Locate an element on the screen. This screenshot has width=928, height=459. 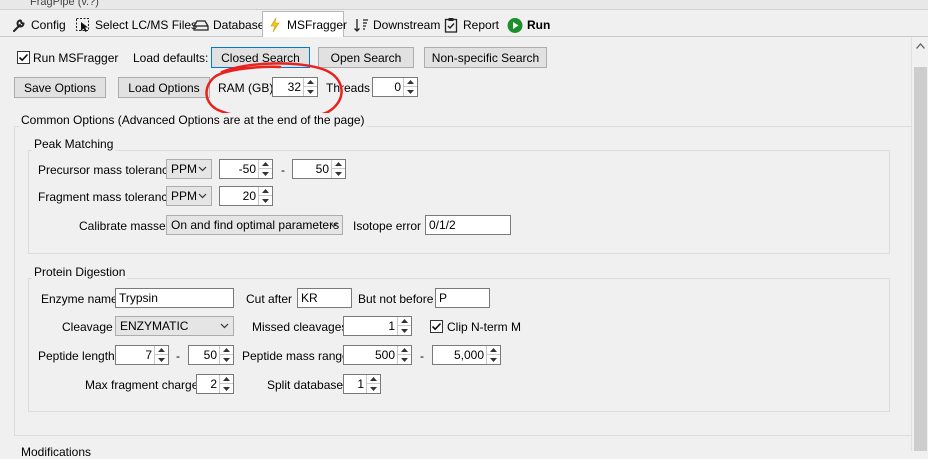
isotope-error-input: 0/1/2 is located at coordinates (468, 225).